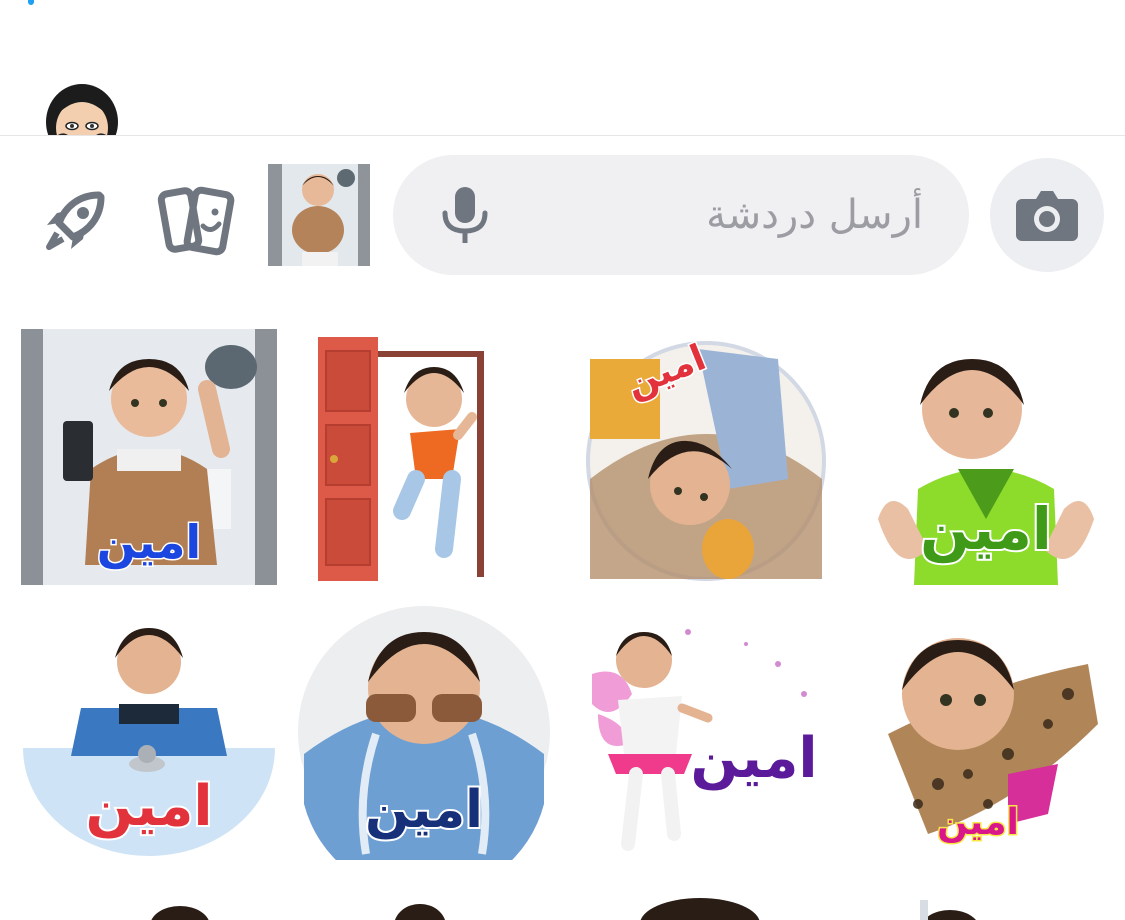  I want to click on bitmoji-avatar, so click(82, 107).